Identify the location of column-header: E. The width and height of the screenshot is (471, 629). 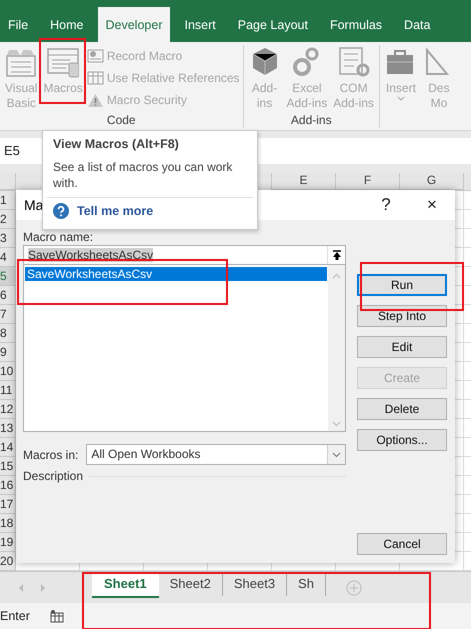
(304, 181).